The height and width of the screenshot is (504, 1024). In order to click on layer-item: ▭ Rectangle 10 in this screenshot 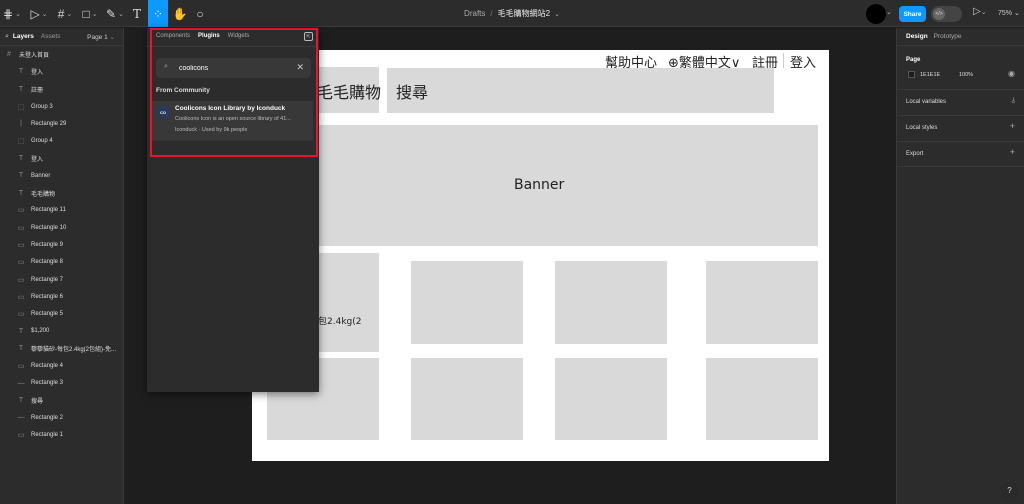, I will do `click(61, 227)`.